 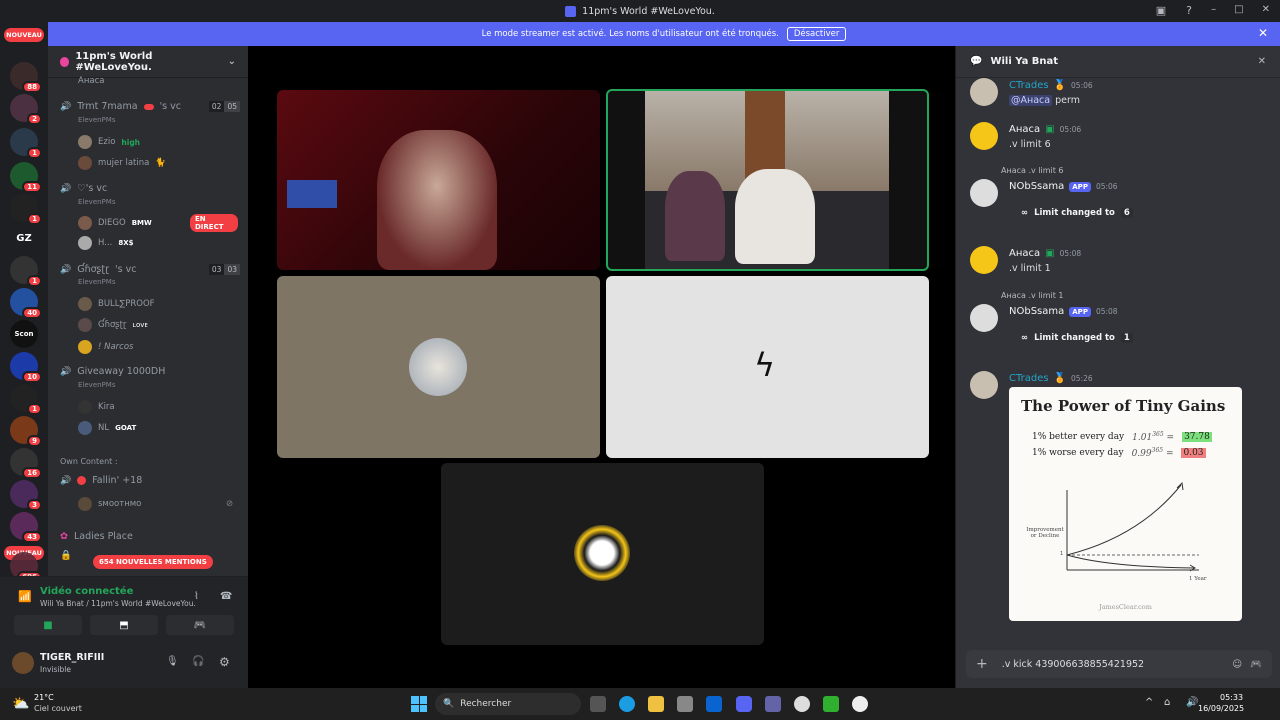 What do you see at coordinates (419, 704) in the screenshot?
I see `start-button` at bounding box center [419, 704].